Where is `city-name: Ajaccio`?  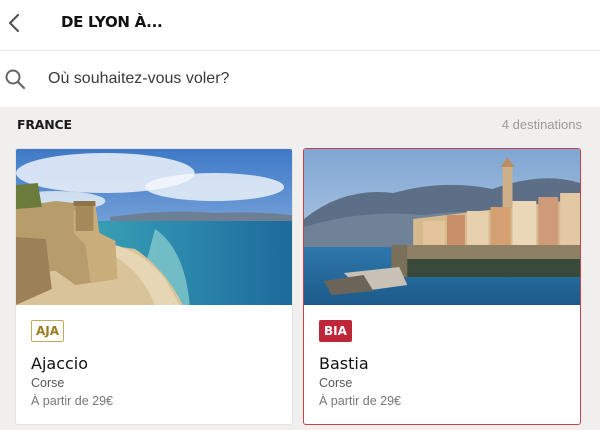
city-name: Ajaccio is located at coordinates (60, 363).